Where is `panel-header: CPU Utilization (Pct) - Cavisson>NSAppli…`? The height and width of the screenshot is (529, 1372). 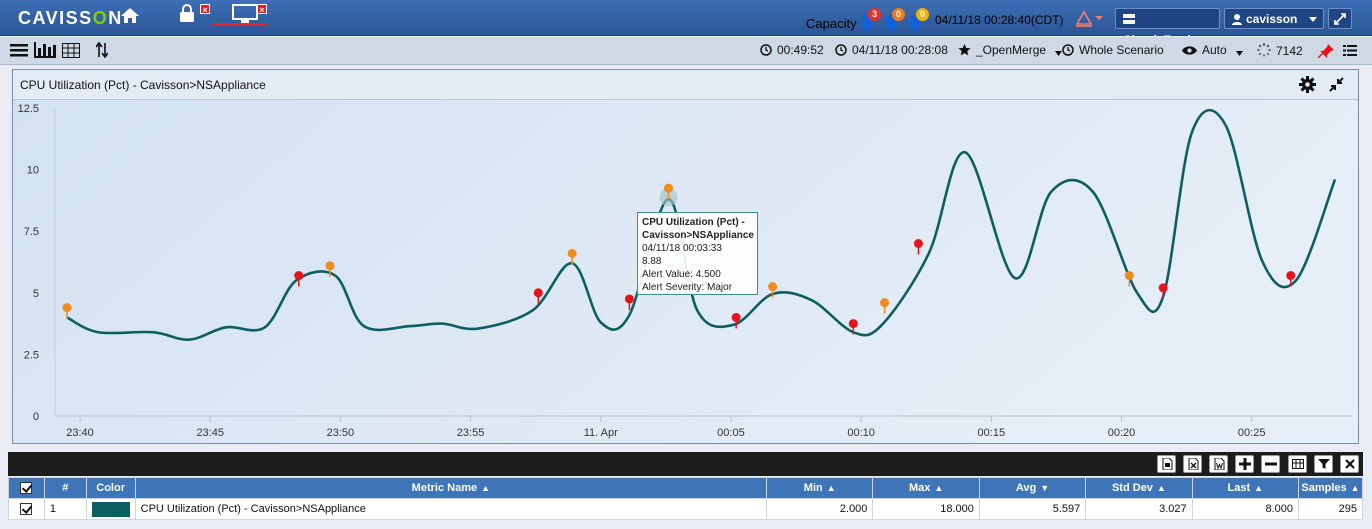
panel-header: CPU Utilization (Pct) - Cavisson>NSAppli… is located at coordinates (685, 85).